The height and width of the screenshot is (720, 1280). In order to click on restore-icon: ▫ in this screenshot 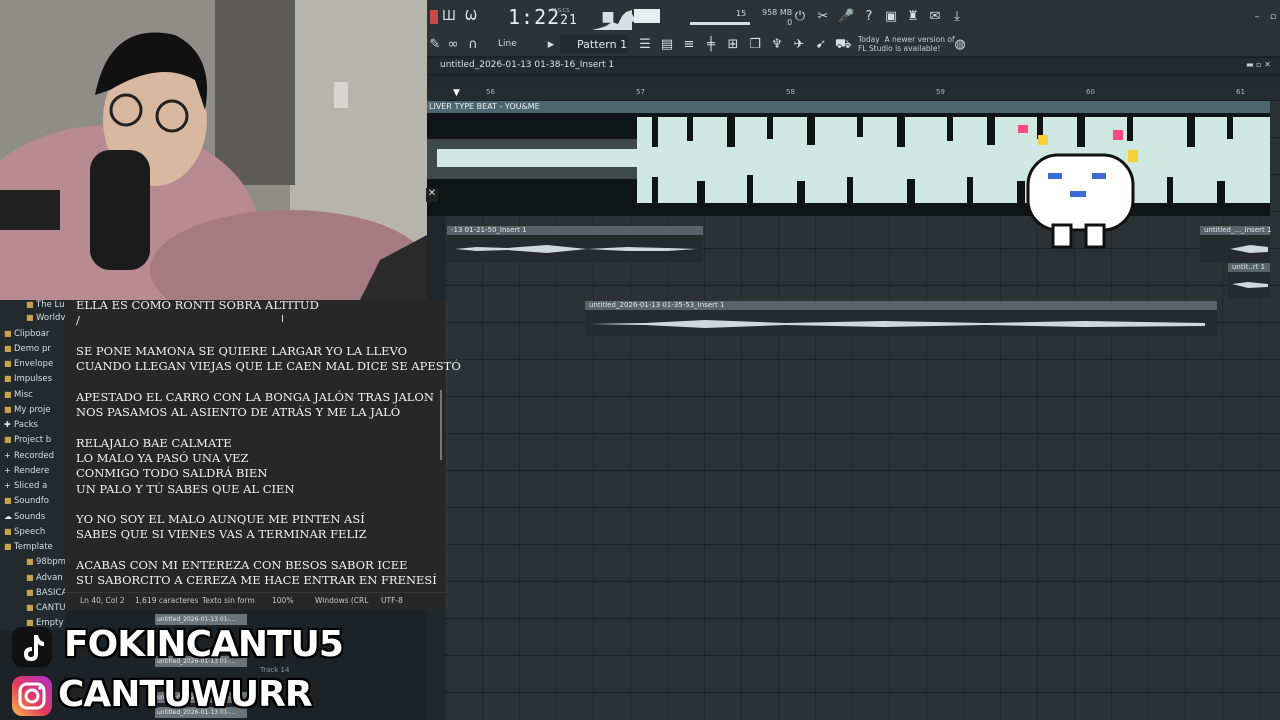, I will do `click(1272, 17)`.